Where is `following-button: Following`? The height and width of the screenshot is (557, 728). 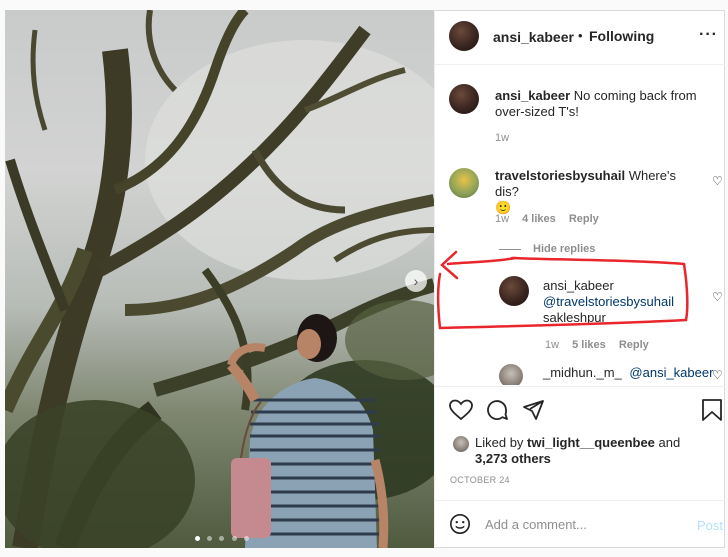 following-button: Following is located at coordinates (621, 36).